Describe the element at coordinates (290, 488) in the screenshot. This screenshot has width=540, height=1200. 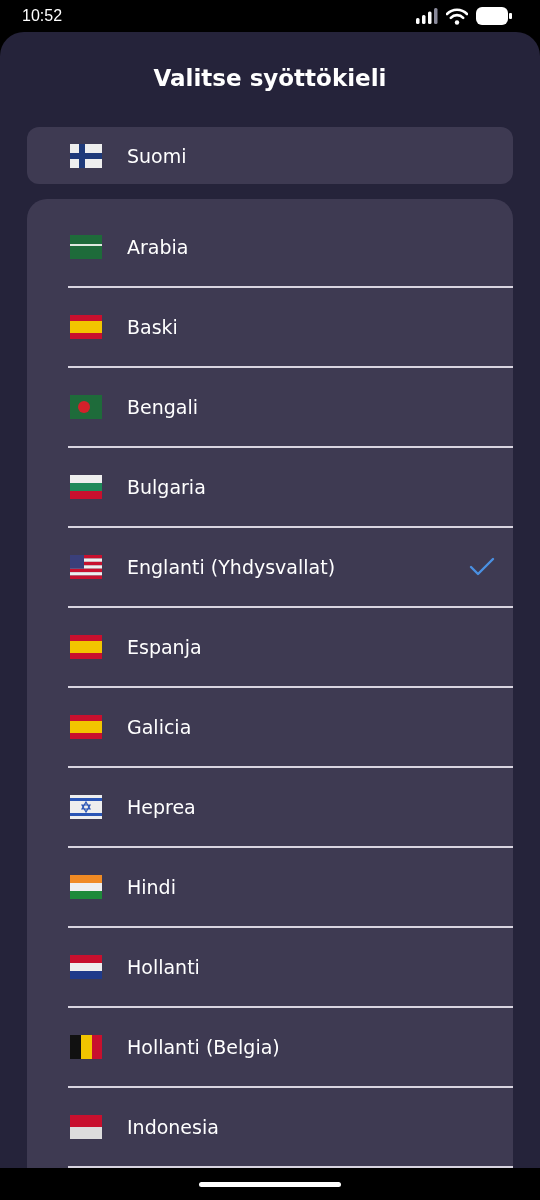
I see `language-item: Bulgaria` at that location.